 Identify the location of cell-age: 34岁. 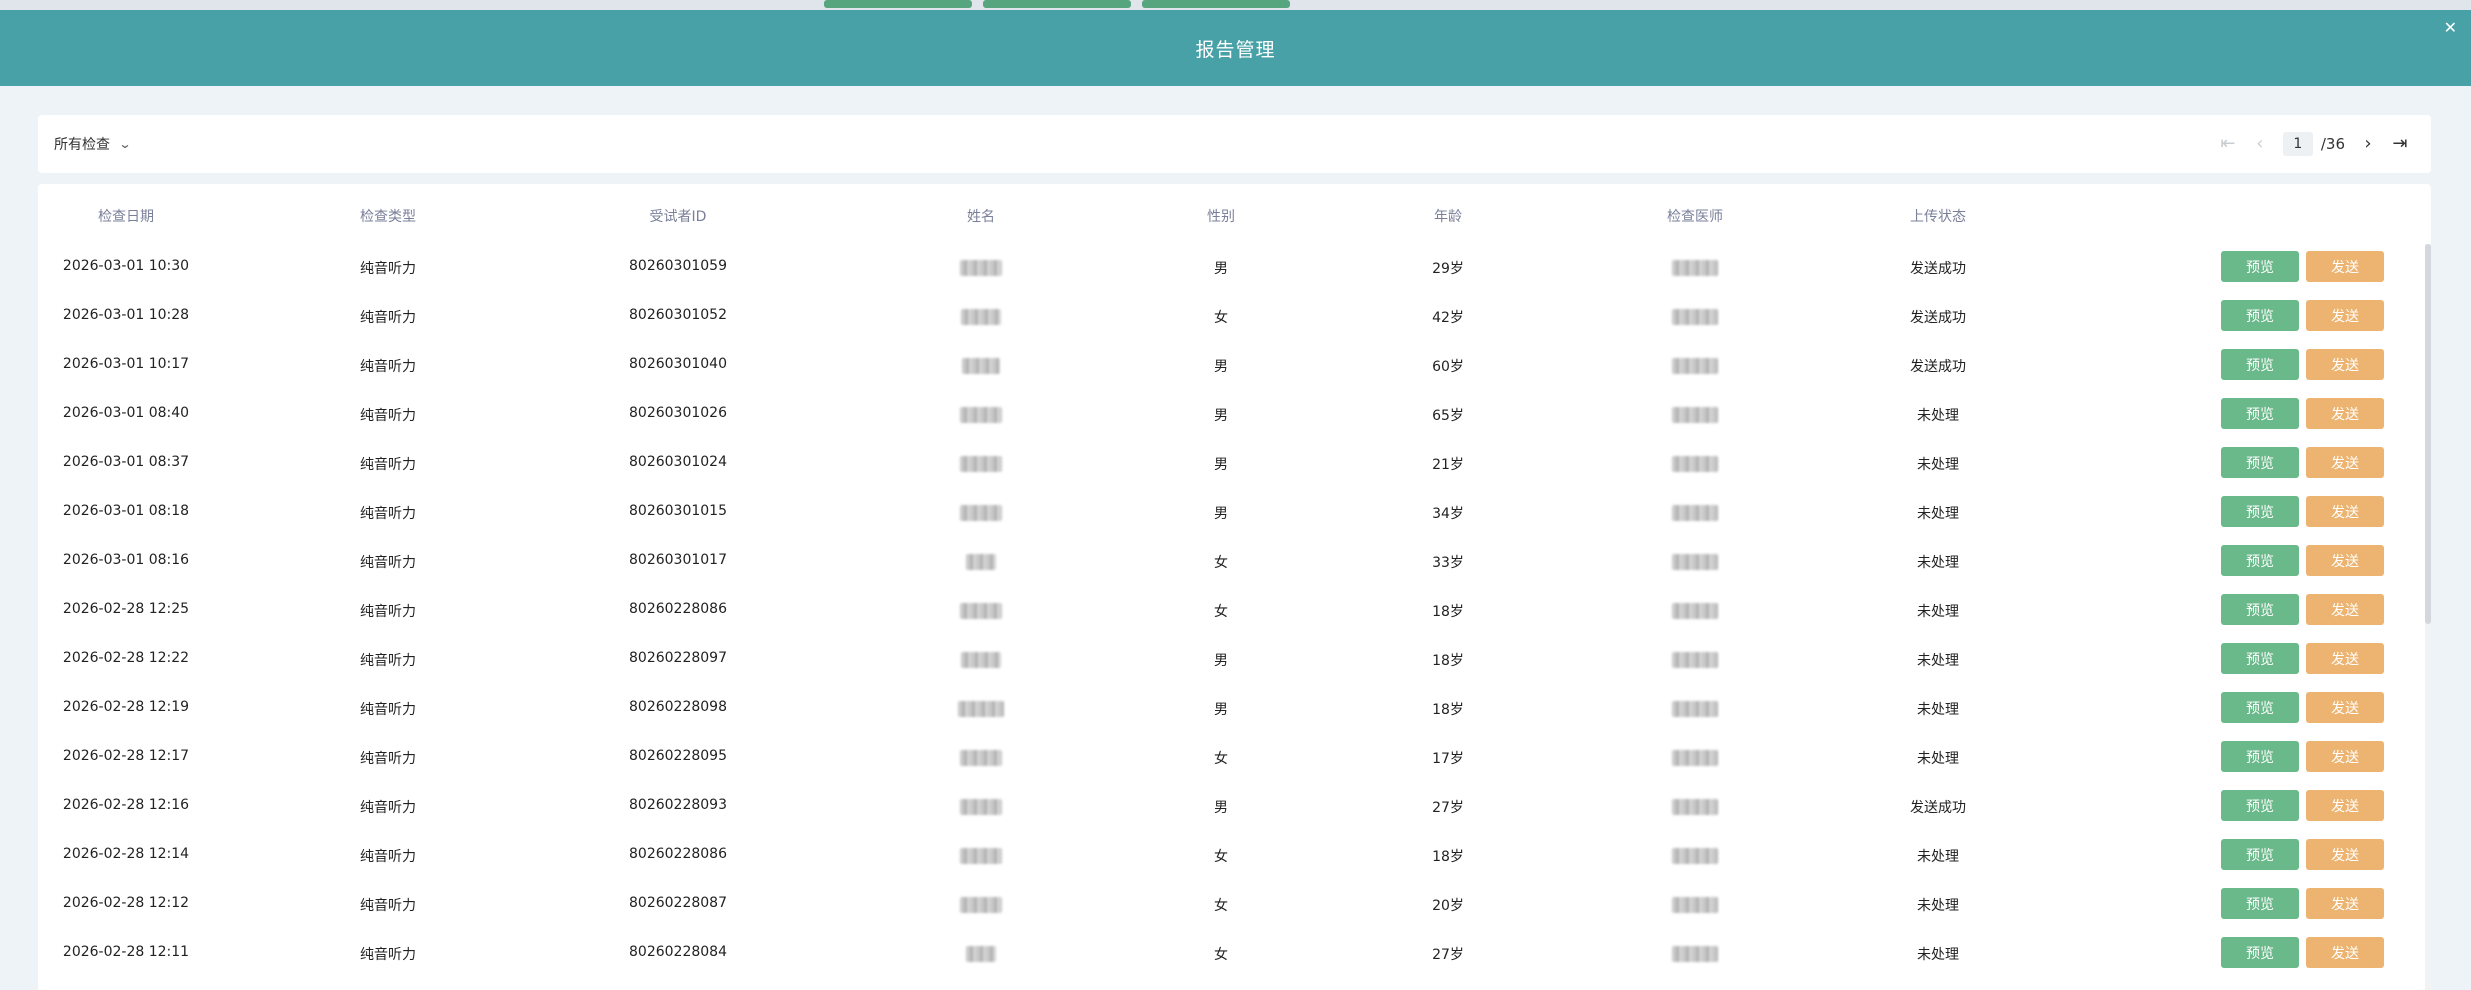
(1448, 514).